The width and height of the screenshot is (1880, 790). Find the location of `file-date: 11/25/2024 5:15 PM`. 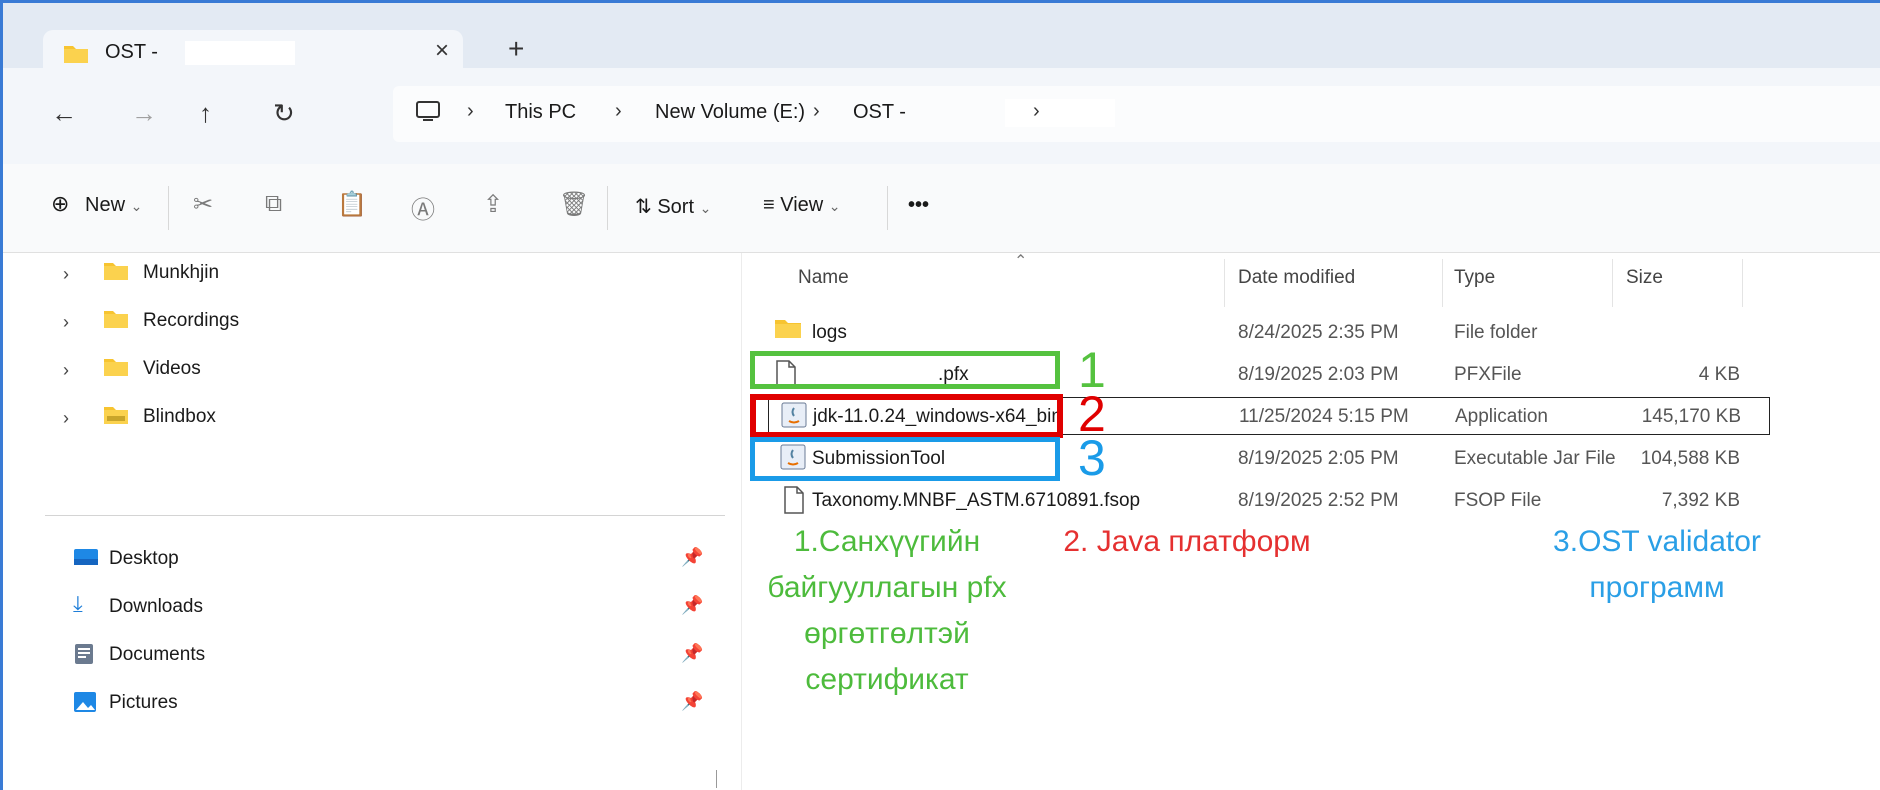

file-date: 11/25/2024 5:15 PM is located at coordinates (1324, 416).